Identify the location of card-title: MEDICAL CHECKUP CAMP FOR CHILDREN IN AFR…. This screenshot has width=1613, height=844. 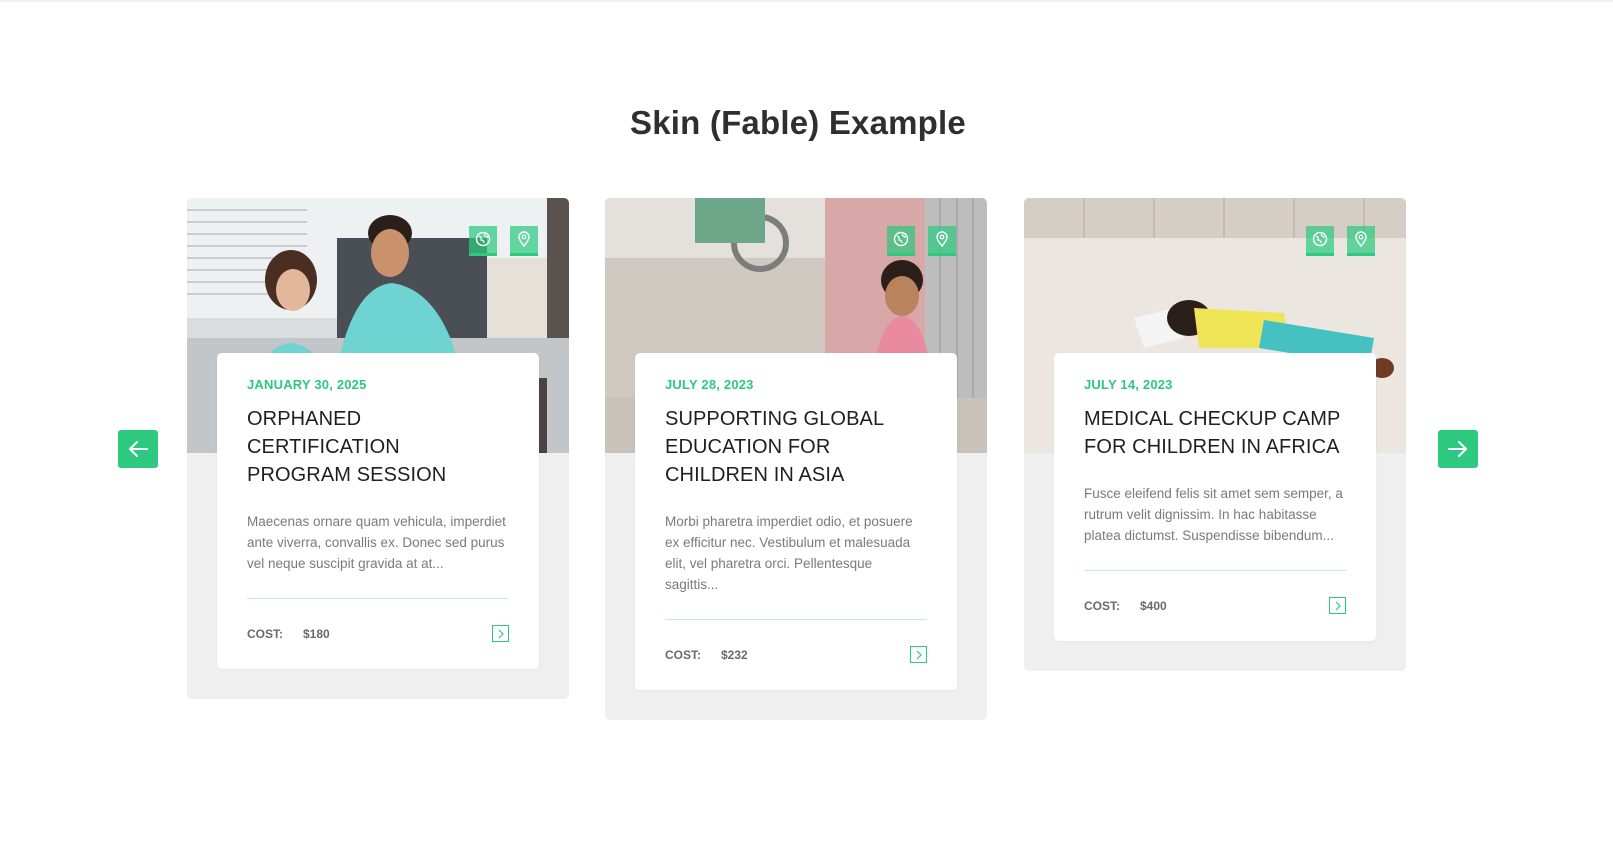
(1215, 433).